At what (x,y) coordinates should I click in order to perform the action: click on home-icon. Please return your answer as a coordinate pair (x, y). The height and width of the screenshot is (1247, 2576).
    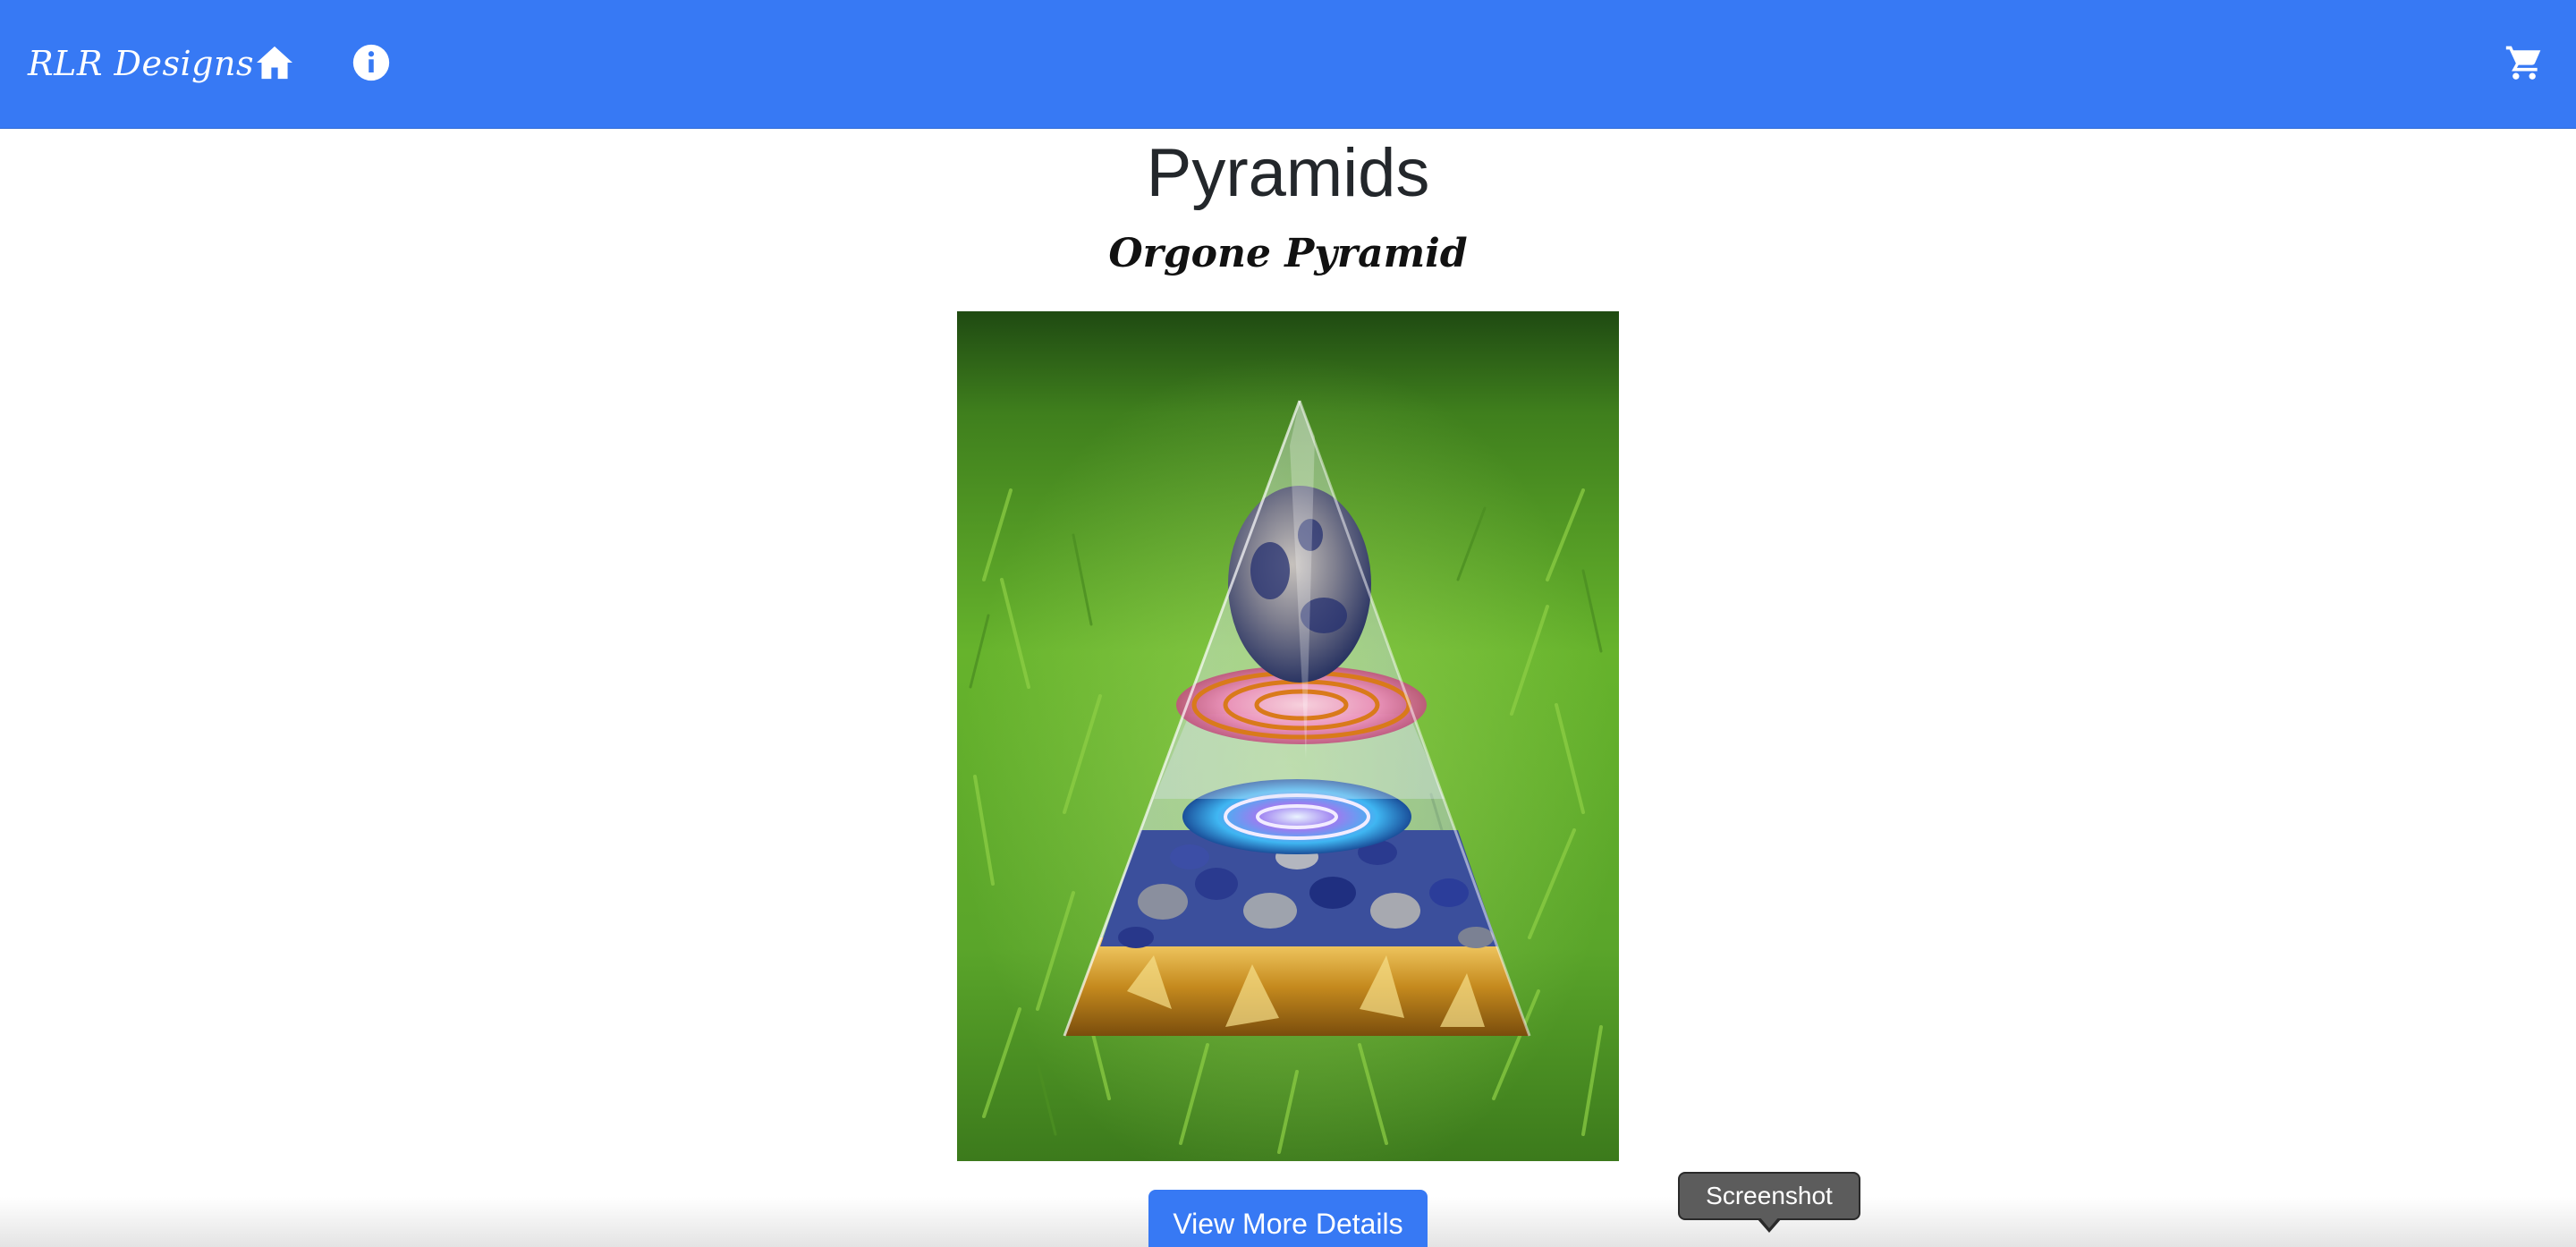
    Looking at the image, I should click on (274, 62).